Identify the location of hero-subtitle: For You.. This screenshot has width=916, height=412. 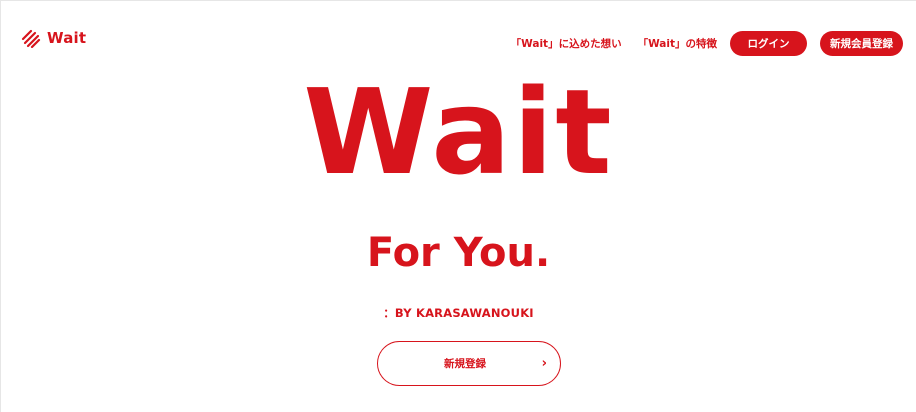
(458, 253).